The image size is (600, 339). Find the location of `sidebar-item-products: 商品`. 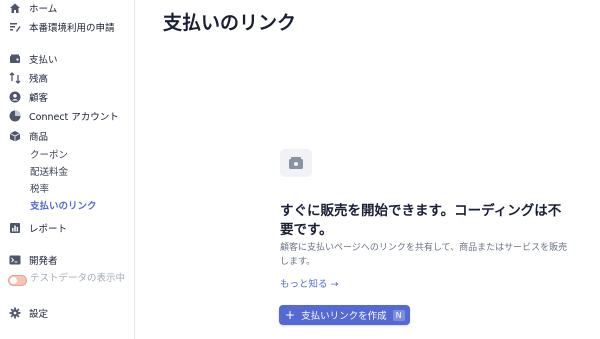

sidebar-item-products: 商品 is located at coordinates (28, 136).